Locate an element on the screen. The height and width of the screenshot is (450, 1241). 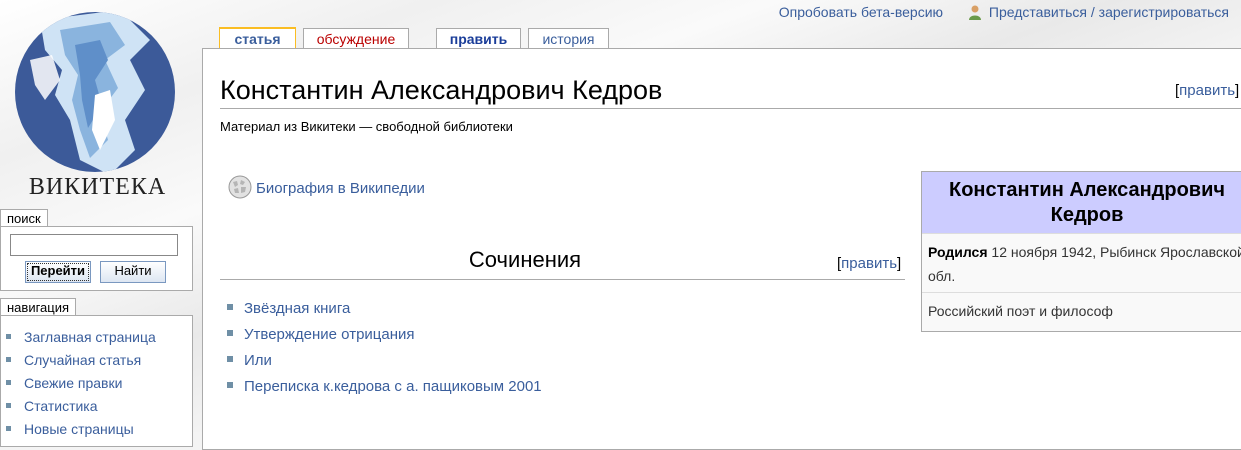
section-heading: Сочинения [править] is located at coordinates (562, 263).